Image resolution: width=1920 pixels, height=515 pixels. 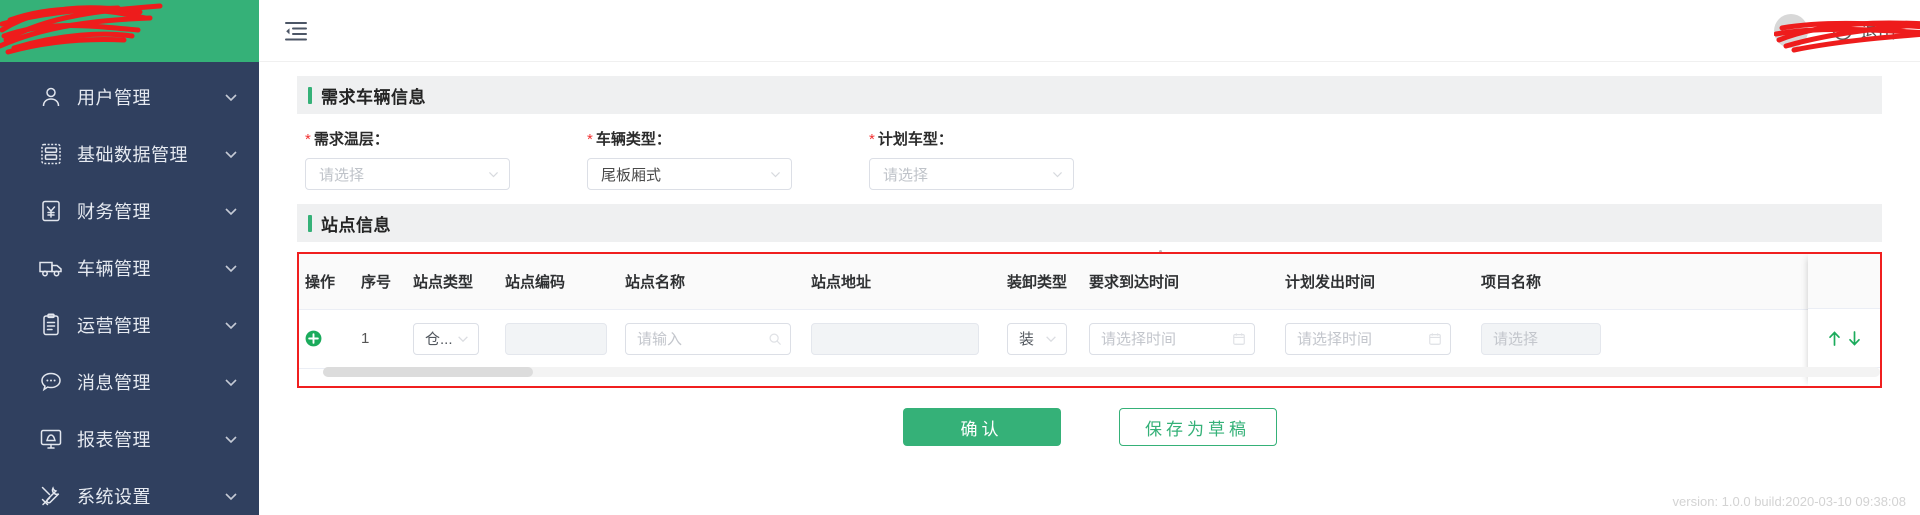 What do you see at coordinates (708, 338) in the screenshot?
I see `site-name-input: 请输入` at bounding box center [708, 338].